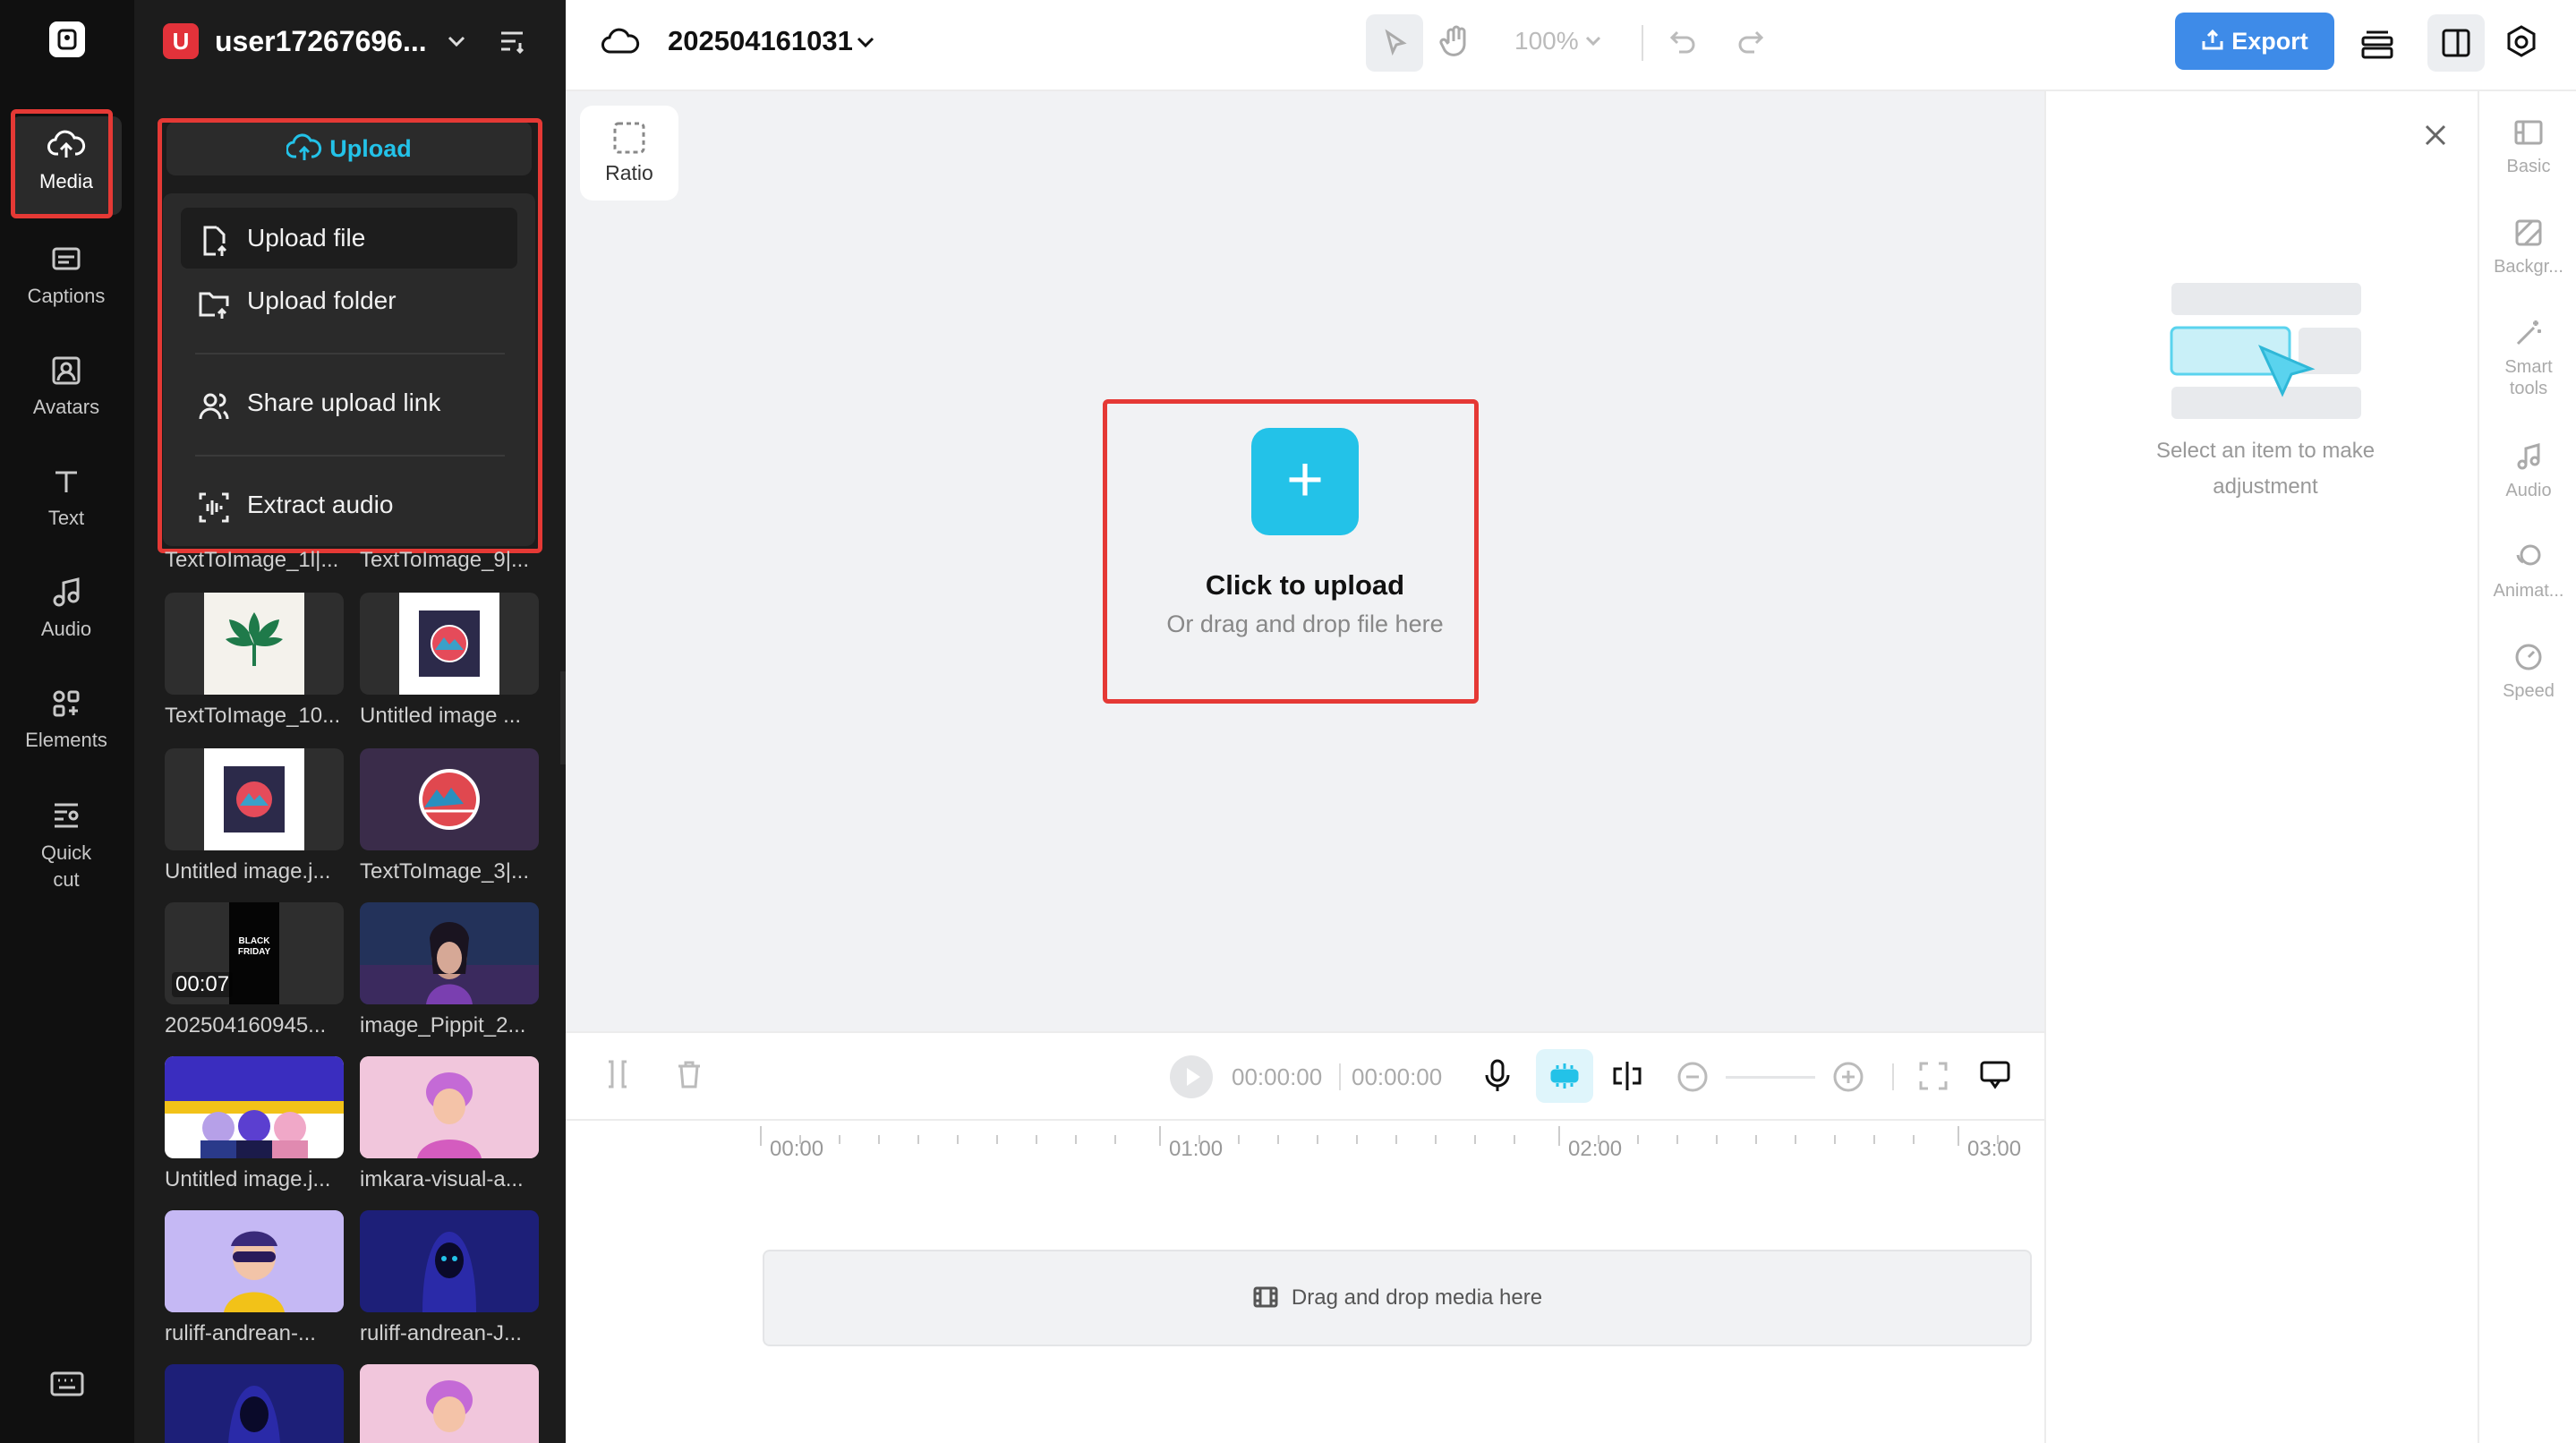 The image size is (2576, 1443). Describe the element at coordinates (1546, 41) in the screenshot. I see `zoom-level: 100%` at that location.